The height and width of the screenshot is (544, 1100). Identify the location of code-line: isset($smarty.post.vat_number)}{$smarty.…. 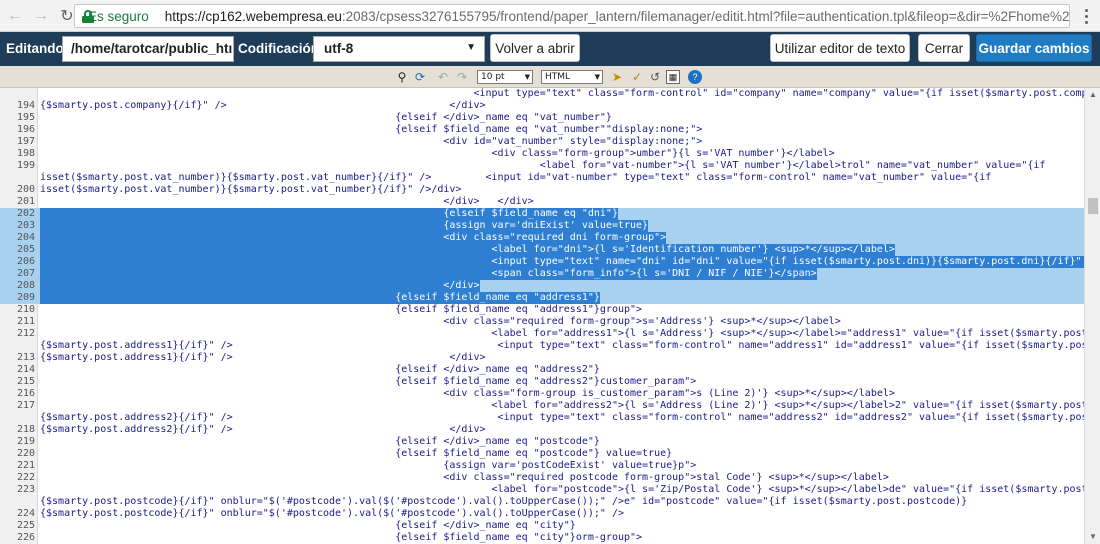
(542, 178).